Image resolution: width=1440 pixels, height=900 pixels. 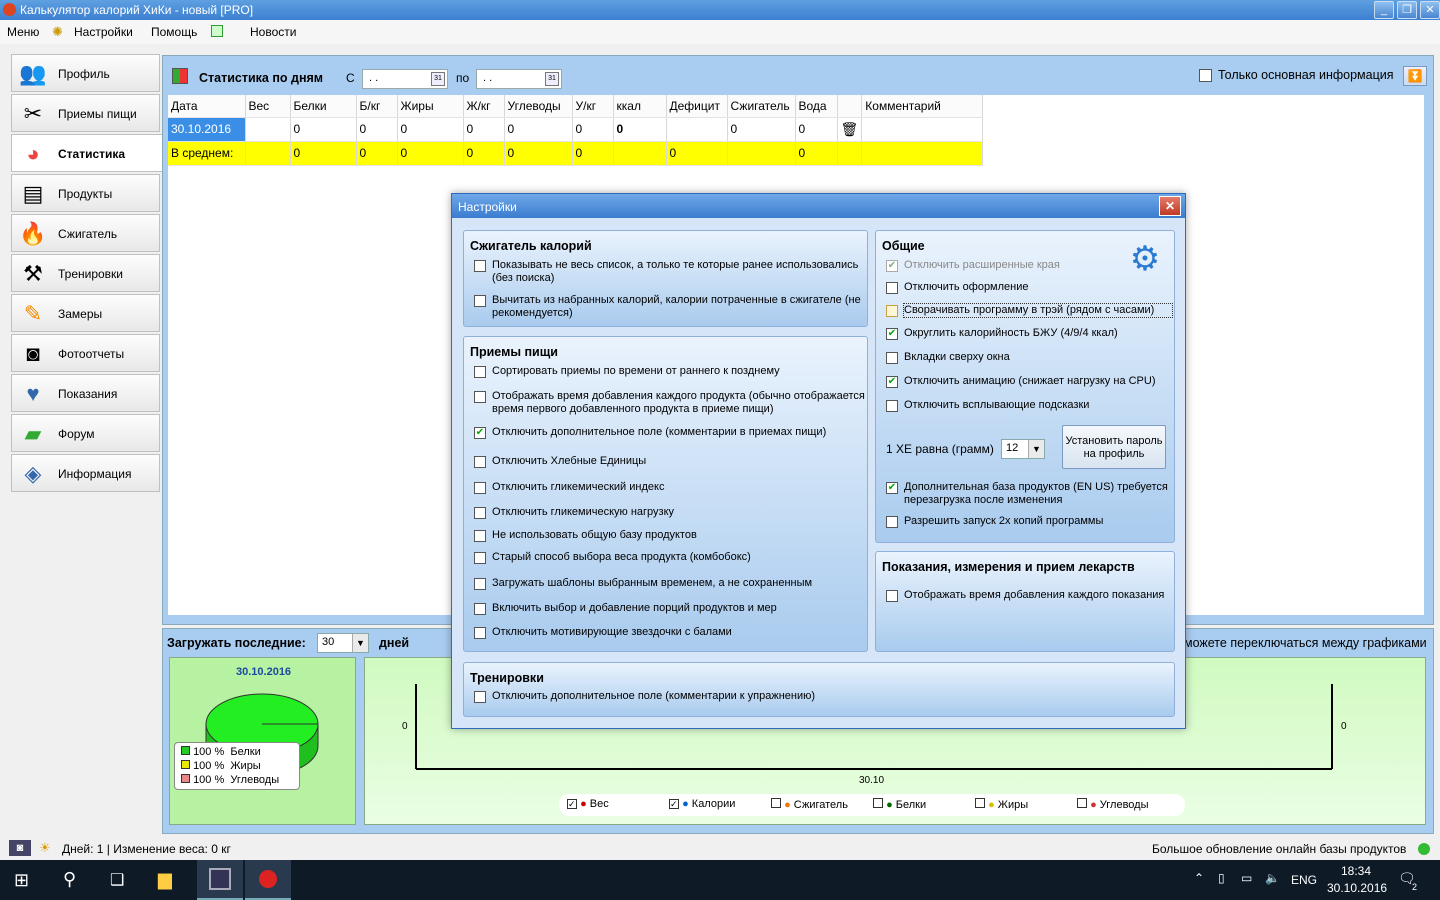 What do you see at coordinates (85, 273) in the screenshot?
I see `sidebar-item-workouts: ⚒ Тренировки` at bounding box center [85, 273].